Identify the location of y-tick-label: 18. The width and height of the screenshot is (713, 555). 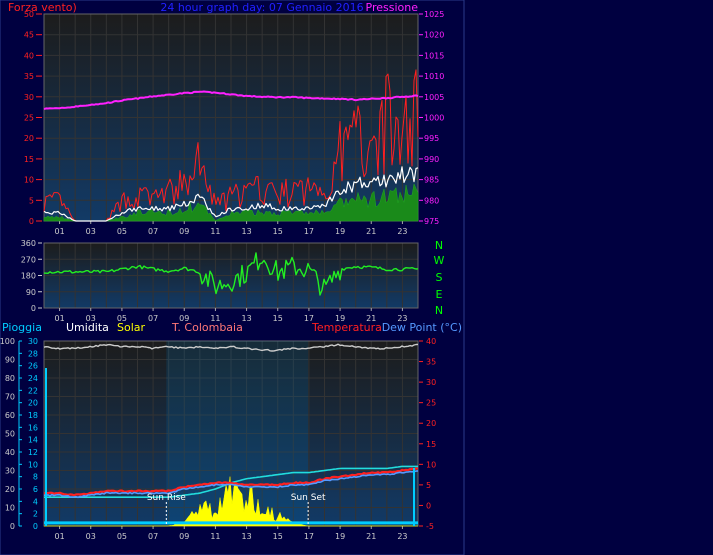
(33, 415).